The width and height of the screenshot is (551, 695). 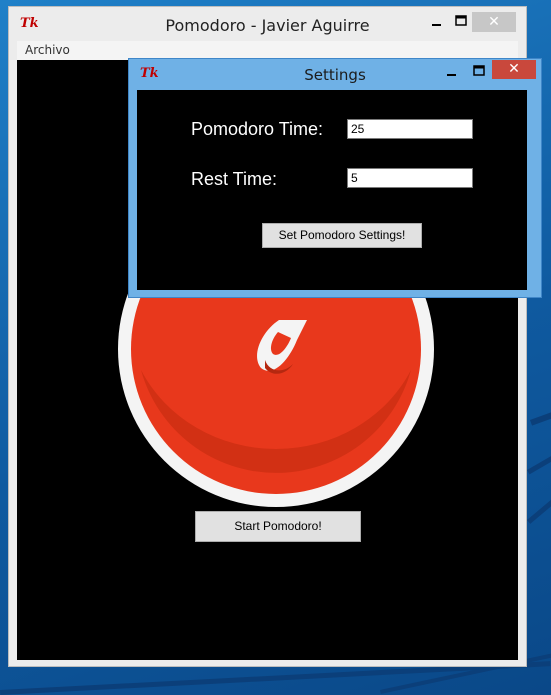 What do you see at coordinates (47, 50) in the screenshot?
I see `menu-archivo: Archivo` at bounding box center [47, 50].